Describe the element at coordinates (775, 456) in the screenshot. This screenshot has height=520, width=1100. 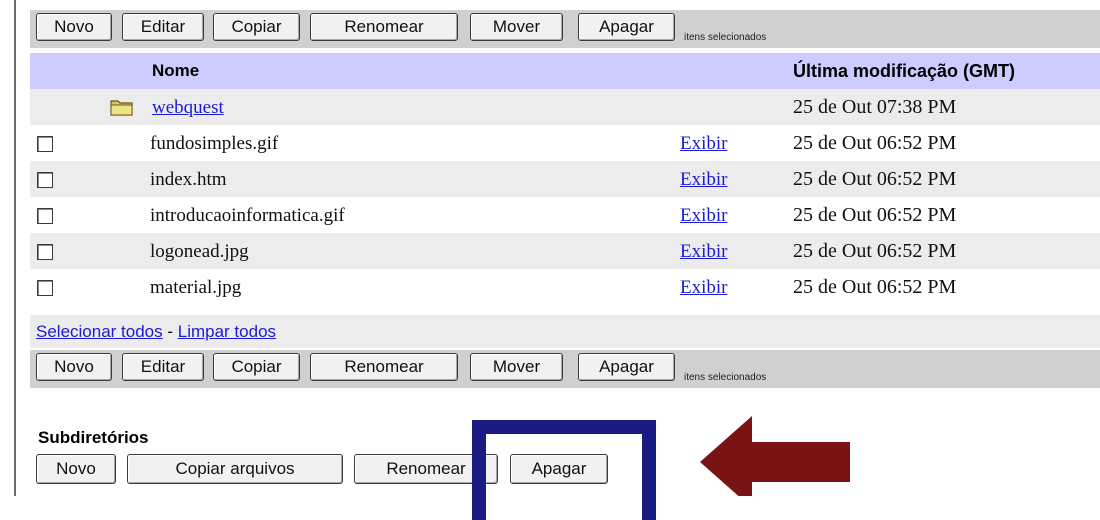
I see `arrow-left-icon` at that location.